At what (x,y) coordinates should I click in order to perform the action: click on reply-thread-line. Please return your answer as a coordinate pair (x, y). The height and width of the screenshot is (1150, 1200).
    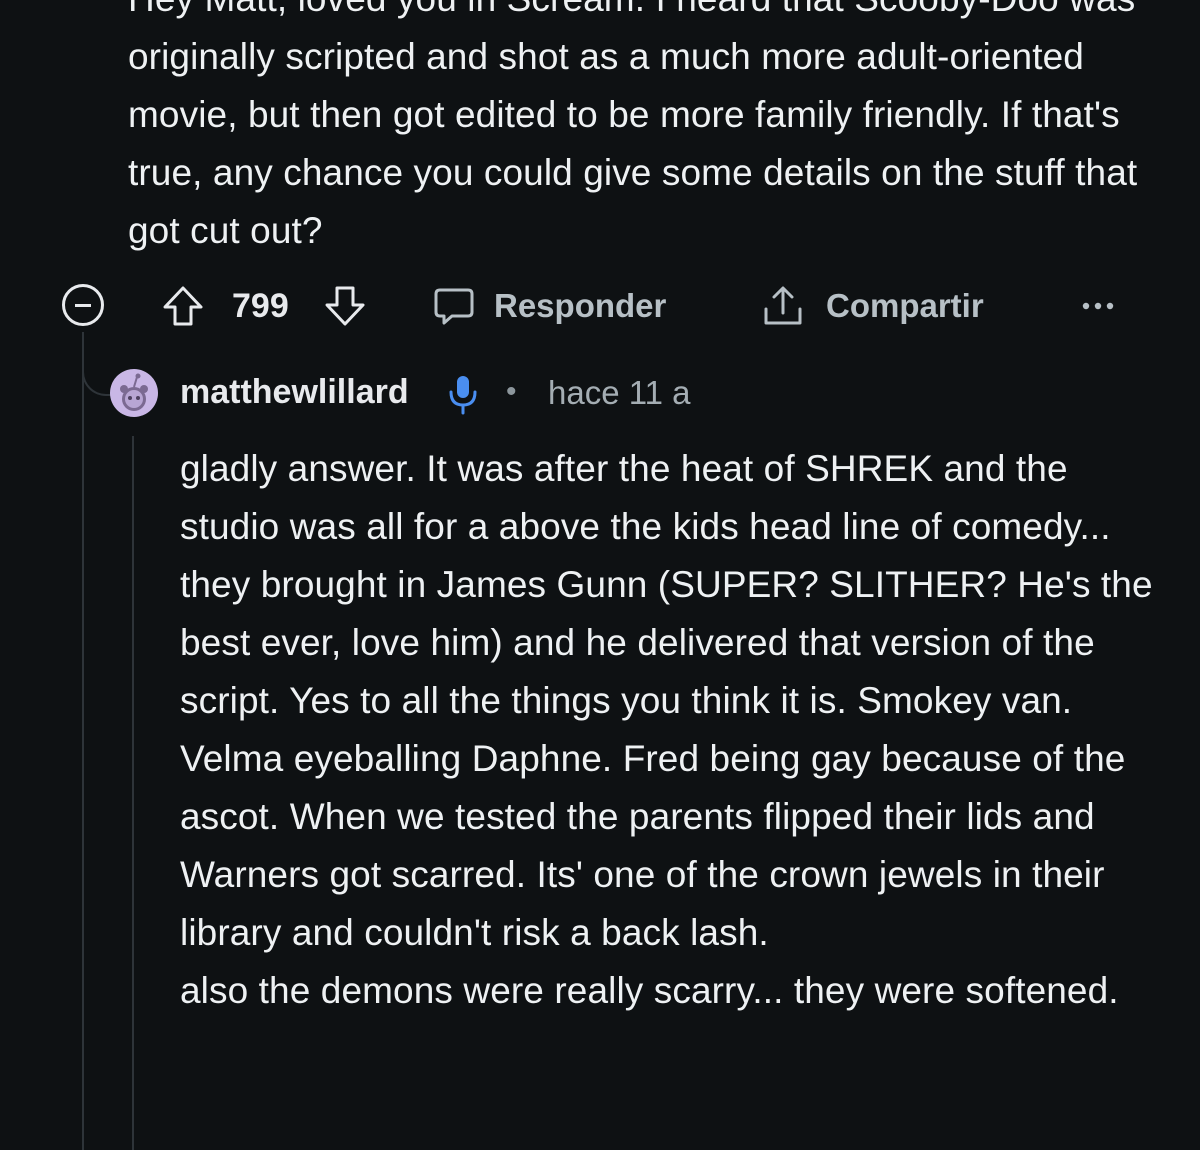
    Looking at the image, I should click on (133, 793).